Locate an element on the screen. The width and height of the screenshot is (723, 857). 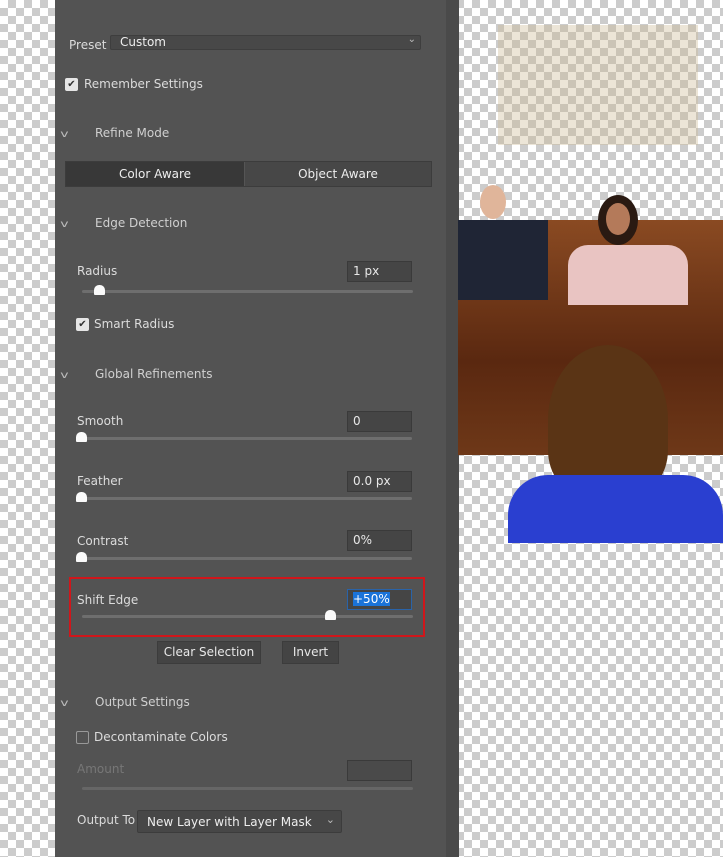
shift-edge-slider is located at coordinates (247, 615).